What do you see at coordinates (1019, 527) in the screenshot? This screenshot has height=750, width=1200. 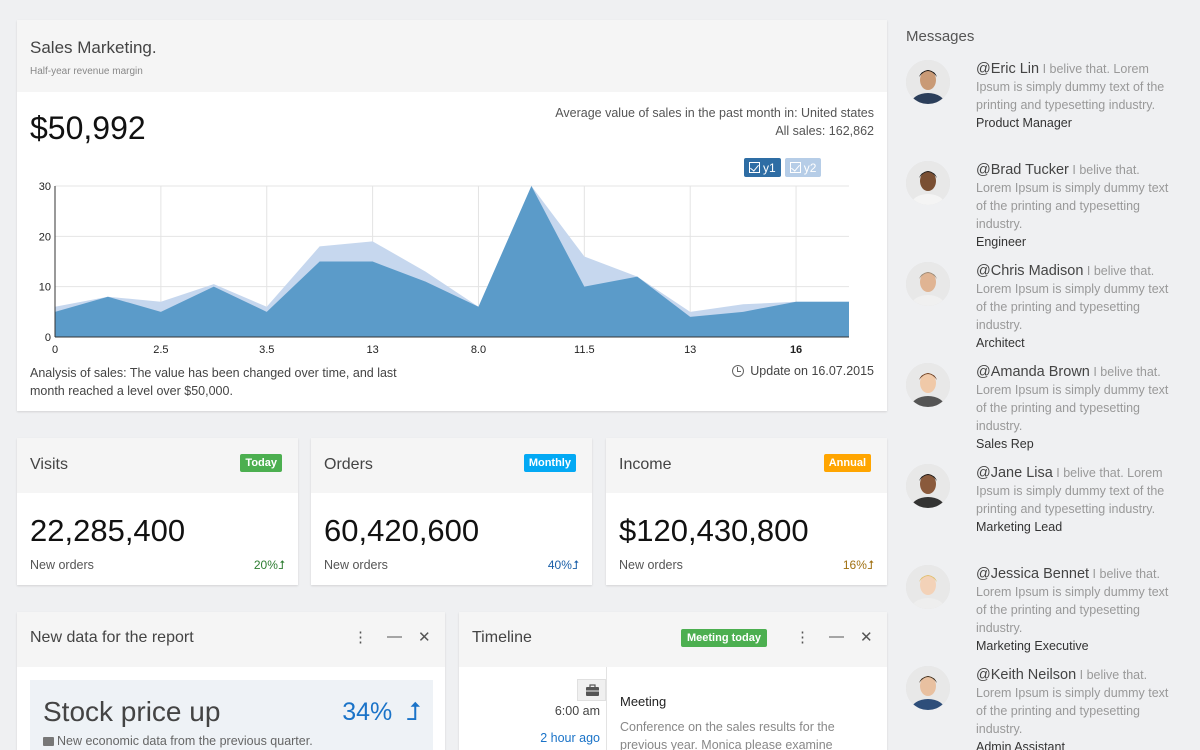 I see `message-role: Marketing Lead` at bounding box center [1019, 527].